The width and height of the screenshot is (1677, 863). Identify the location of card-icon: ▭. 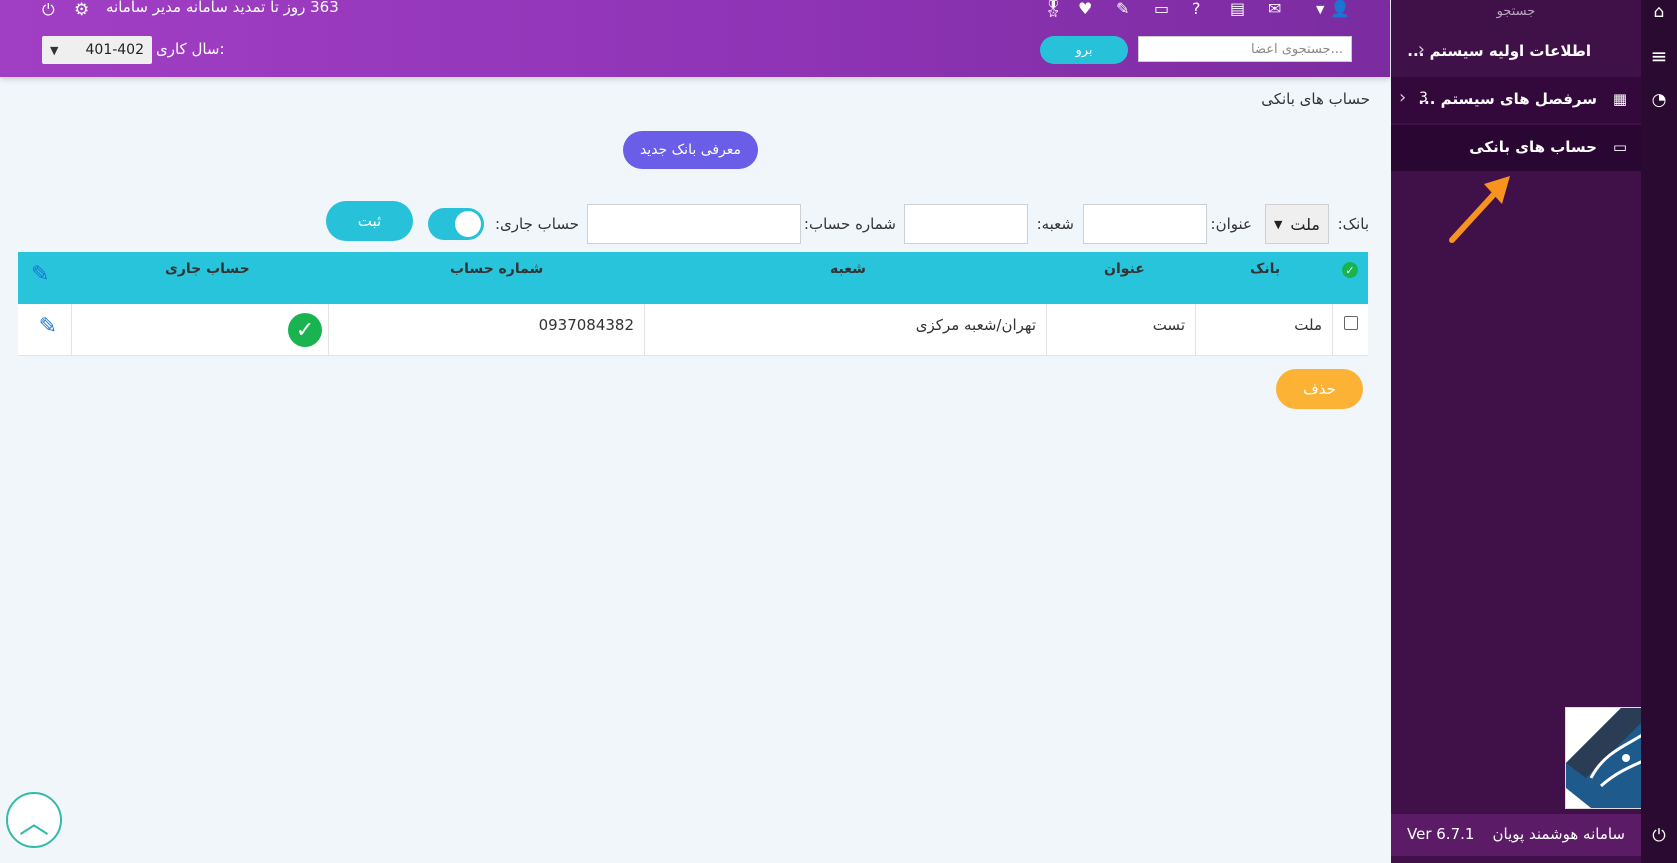
(1161, 9).